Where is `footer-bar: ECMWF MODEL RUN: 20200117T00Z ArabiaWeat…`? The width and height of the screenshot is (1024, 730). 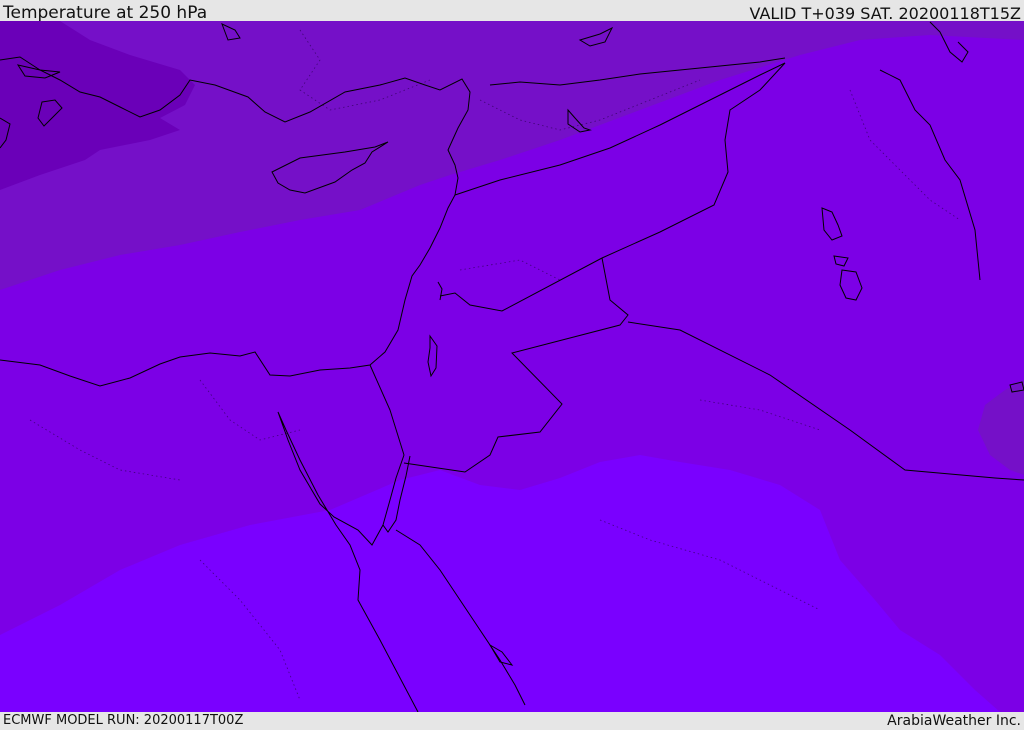 footer-bar: ECMWF MODEL RUN: 20200117T00Z ArabiaWeat… is located at coordinates (512, 720).